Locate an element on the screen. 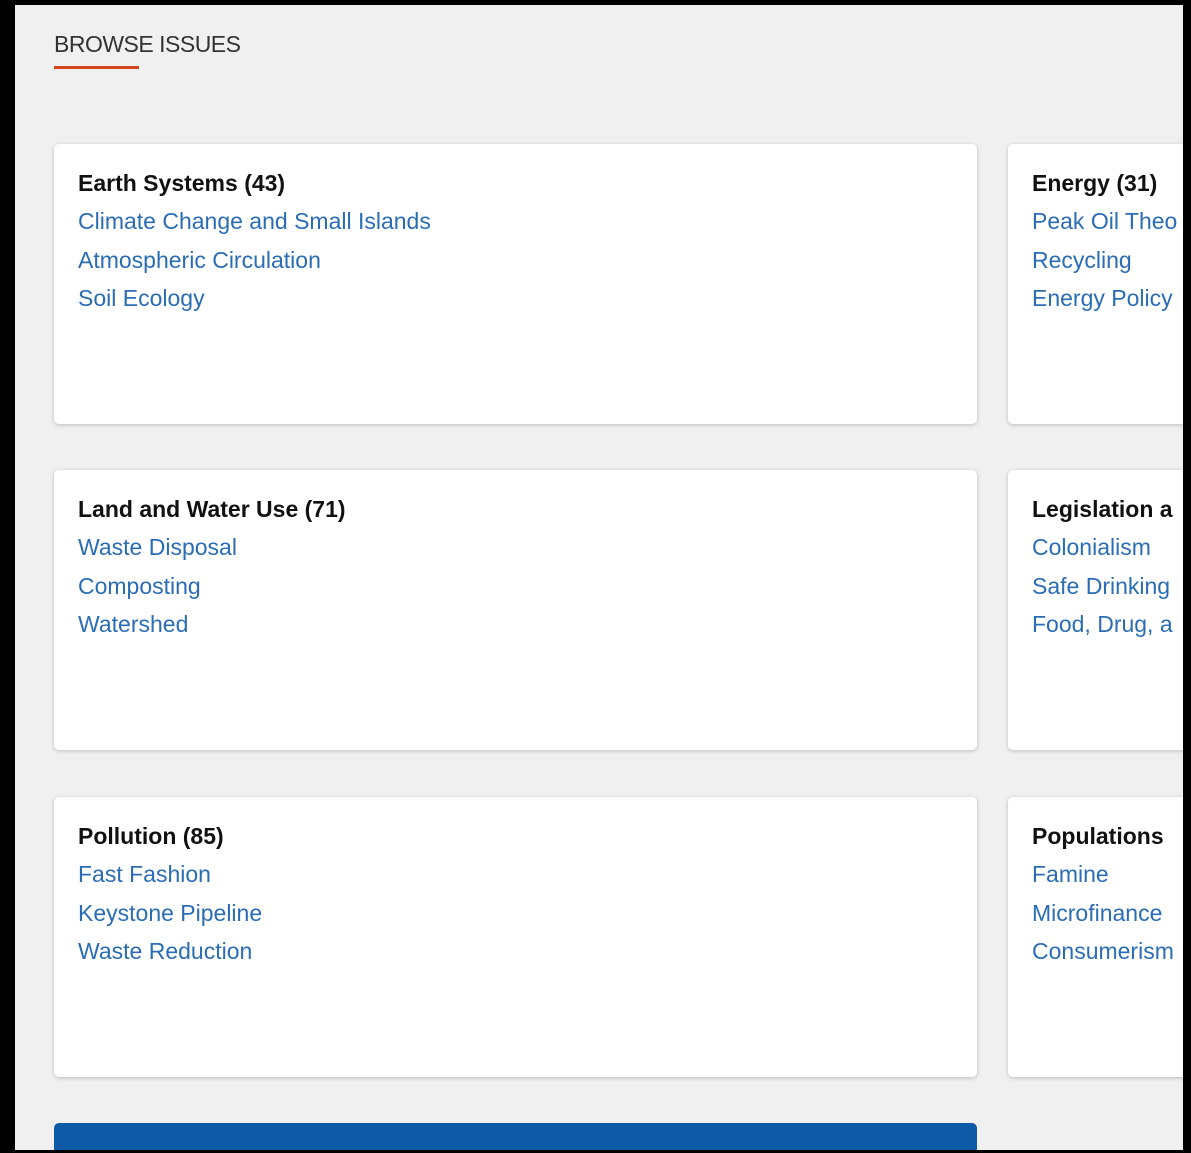 This screenshot has height=1153, width=1191. issue-link: Food, Drug, a is located at coordinates (1107, 624).